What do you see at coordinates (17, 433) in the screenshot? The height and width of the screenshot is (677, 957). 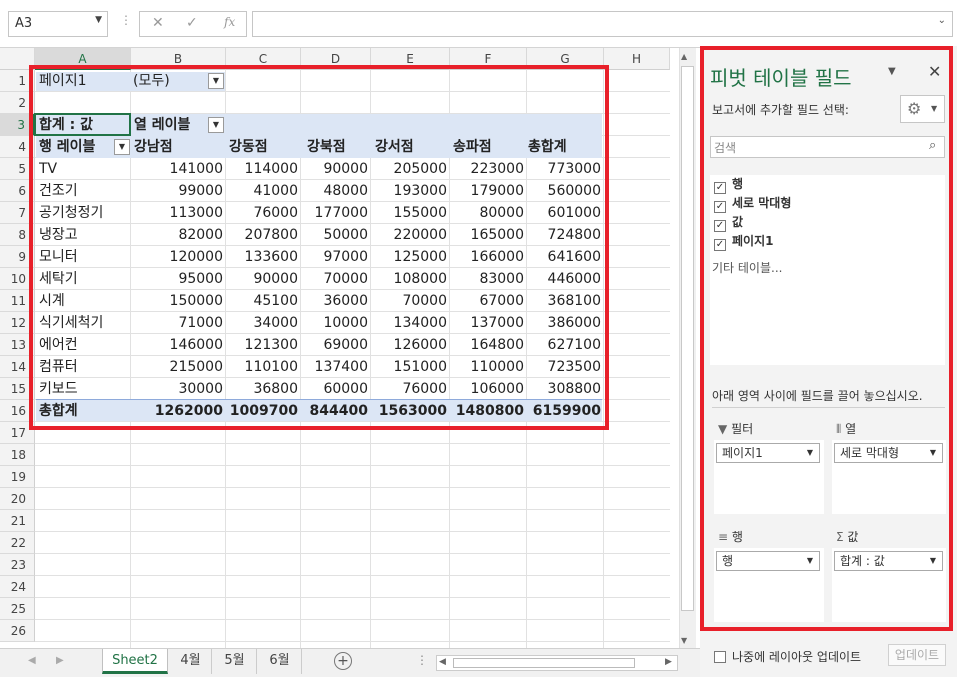 I see `row-header-17: 17` at bounding box center [17, 433].